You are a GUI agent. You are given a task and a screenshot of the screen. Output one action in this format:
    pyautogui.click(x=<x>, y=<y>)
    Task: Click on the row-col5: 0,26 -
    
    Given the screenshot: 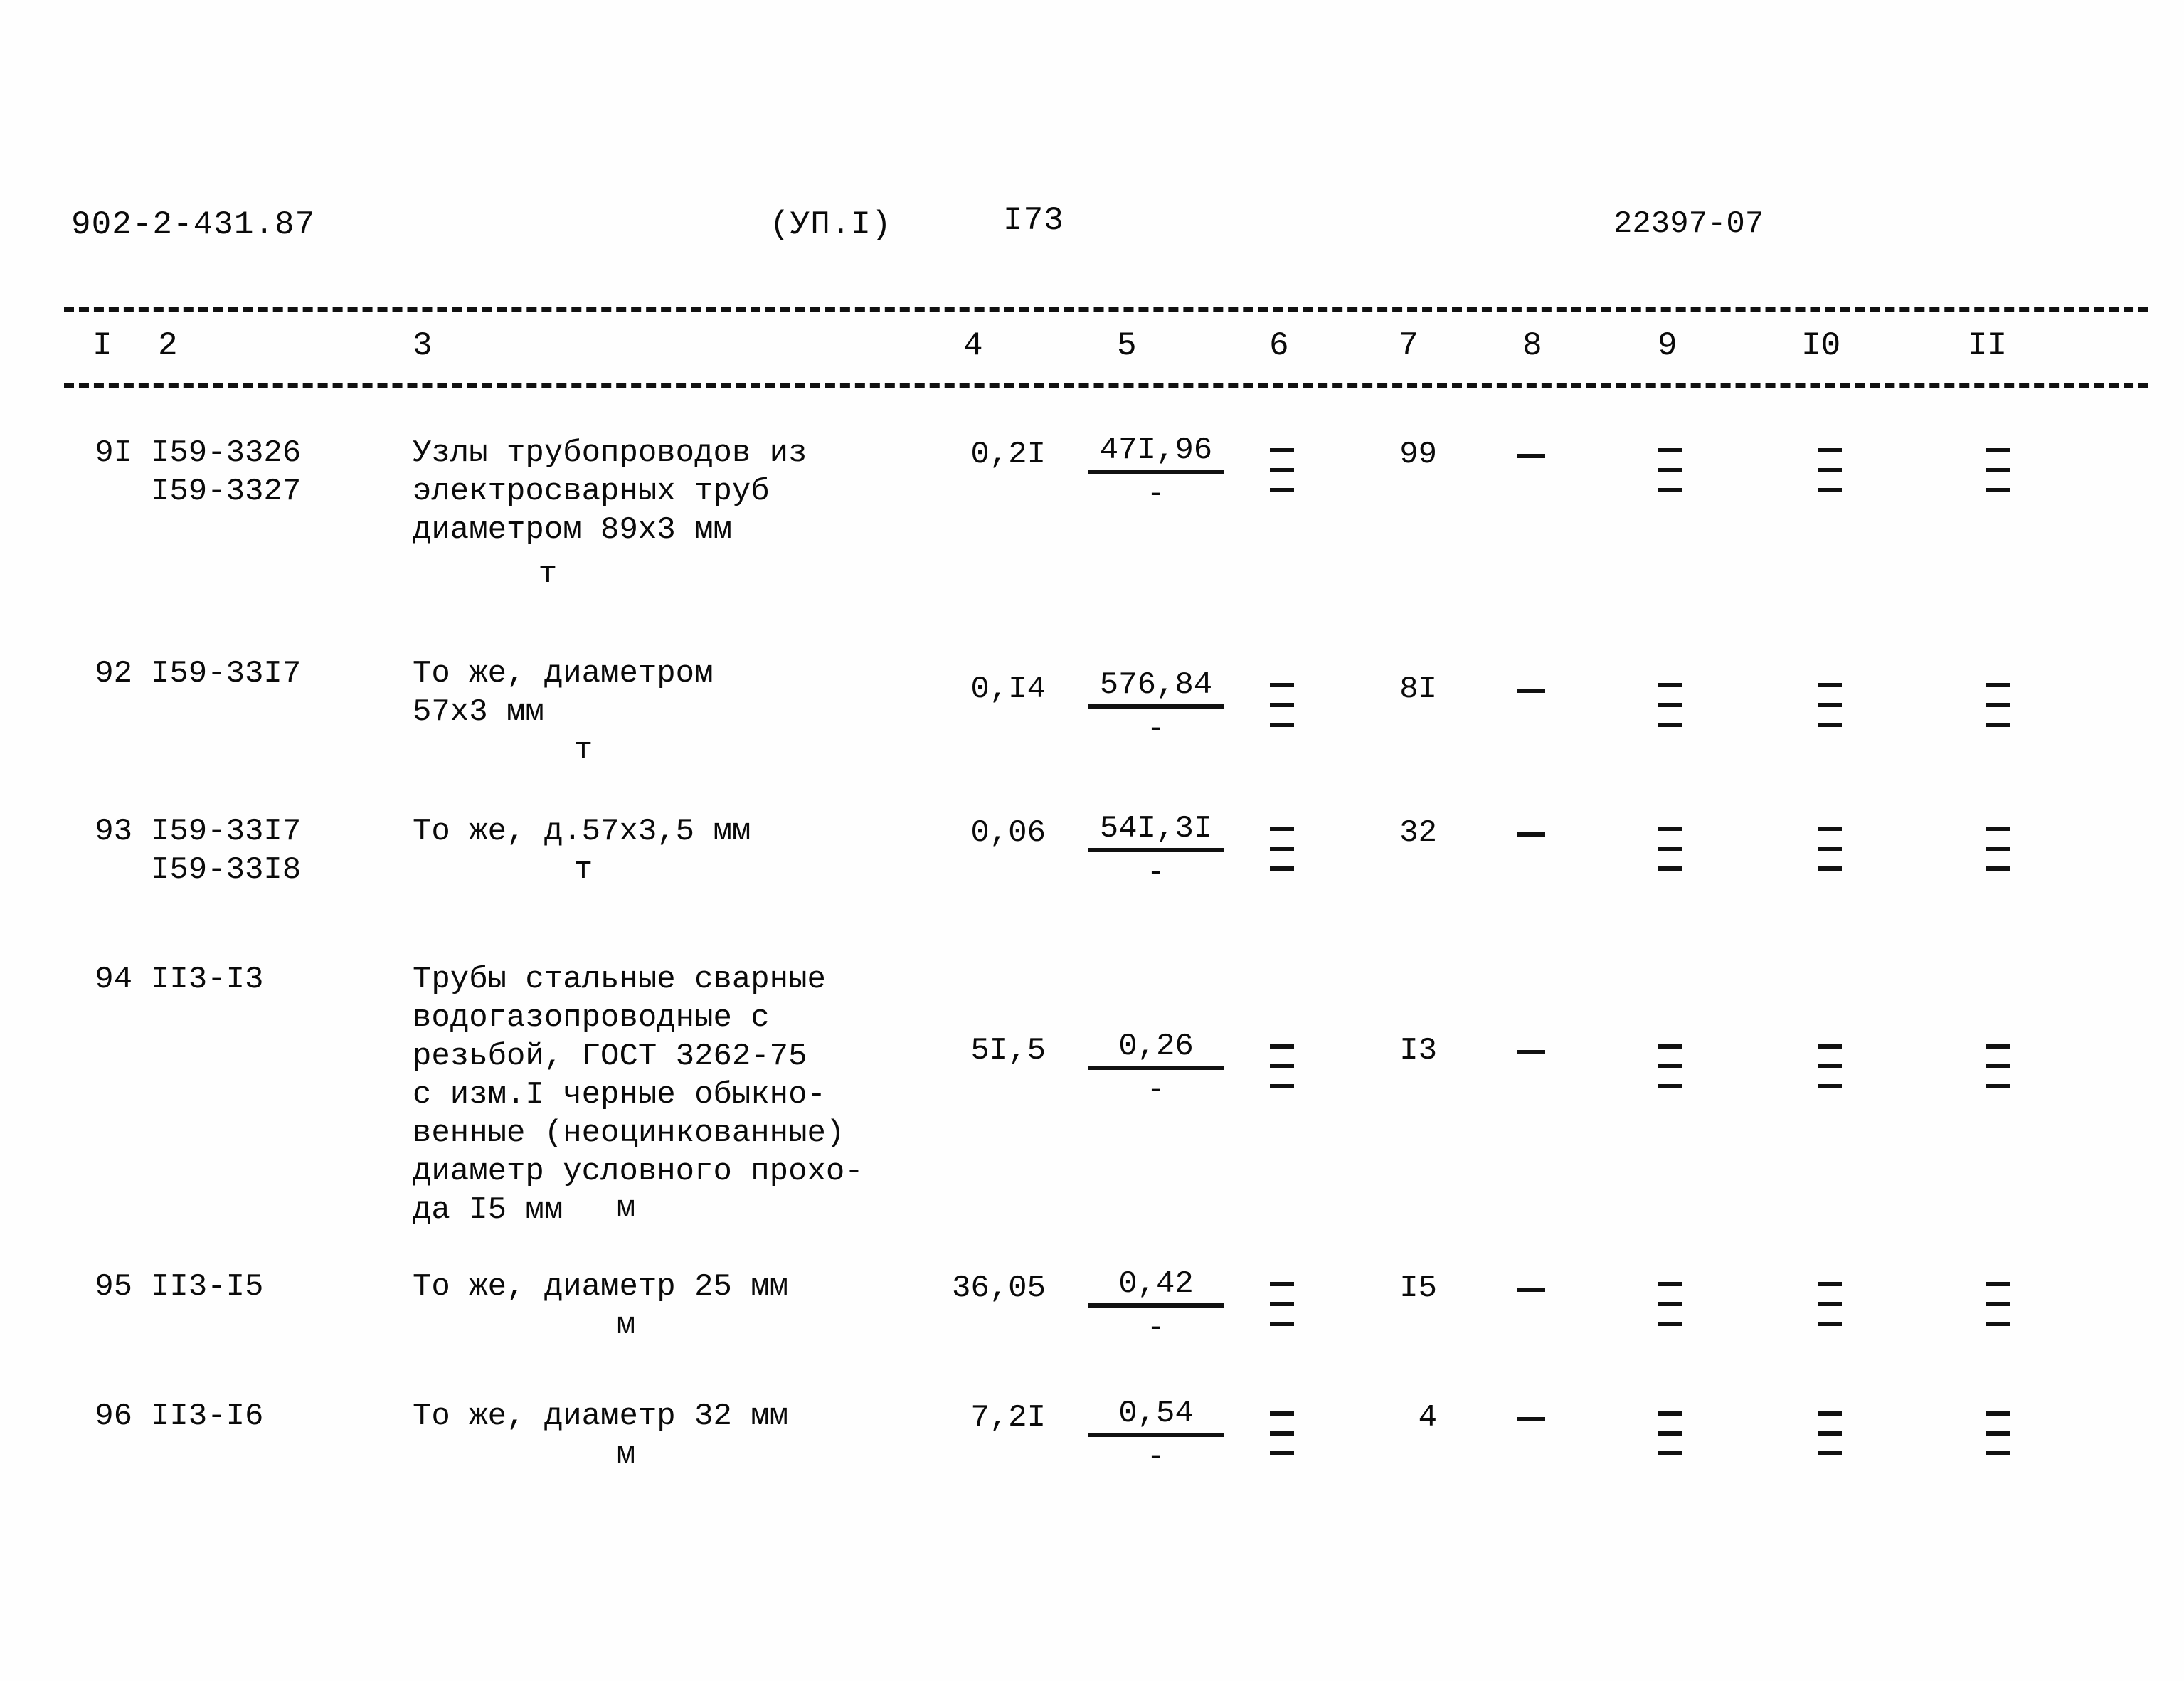 What is the action you would take?
    pyautogui.click(x=1156, y=1068)
    